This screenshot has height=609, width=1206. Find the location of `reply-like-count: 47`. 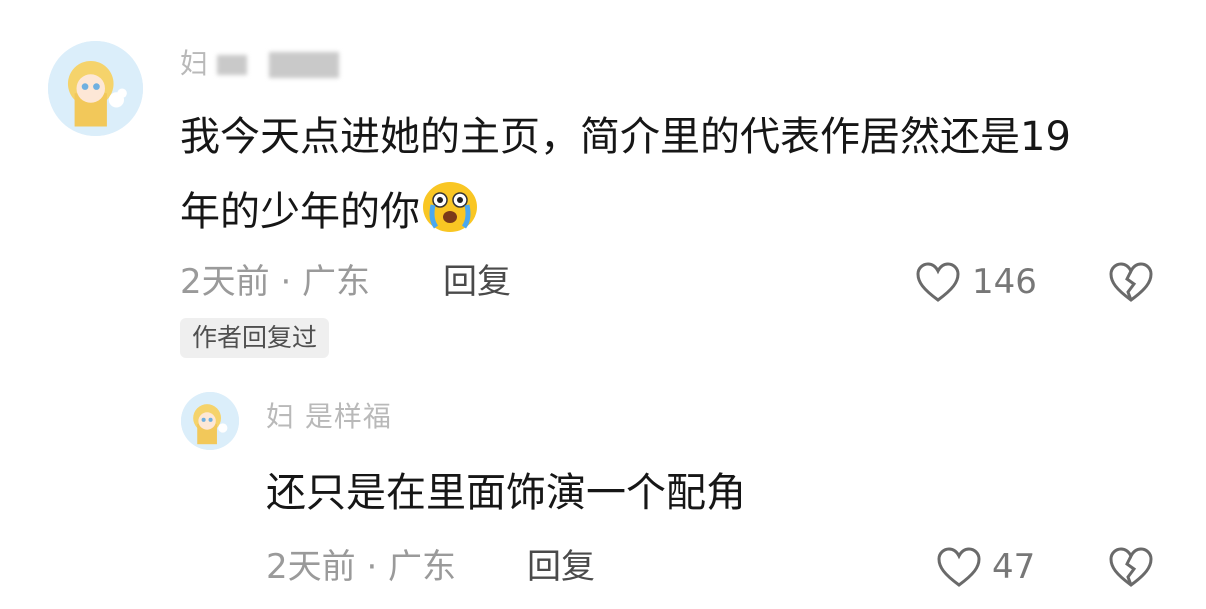

reply-like-count: 47 is located at coordinates (1014, 567).